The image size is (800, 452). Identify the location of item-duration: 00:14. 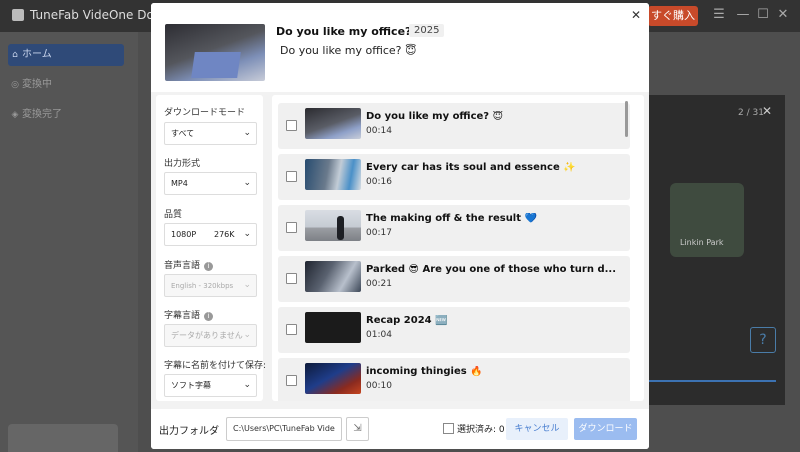
(379, 131).